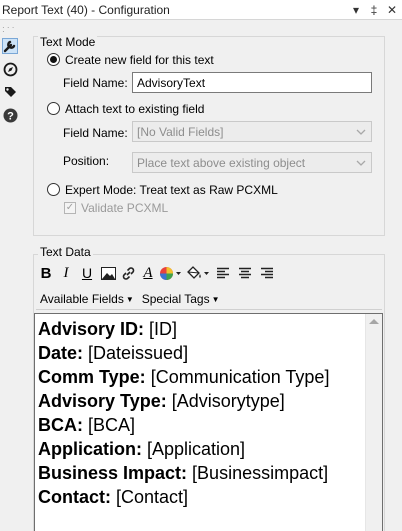  I want to click on create-new-field-label: Create new field for this text, so click(139, 60).